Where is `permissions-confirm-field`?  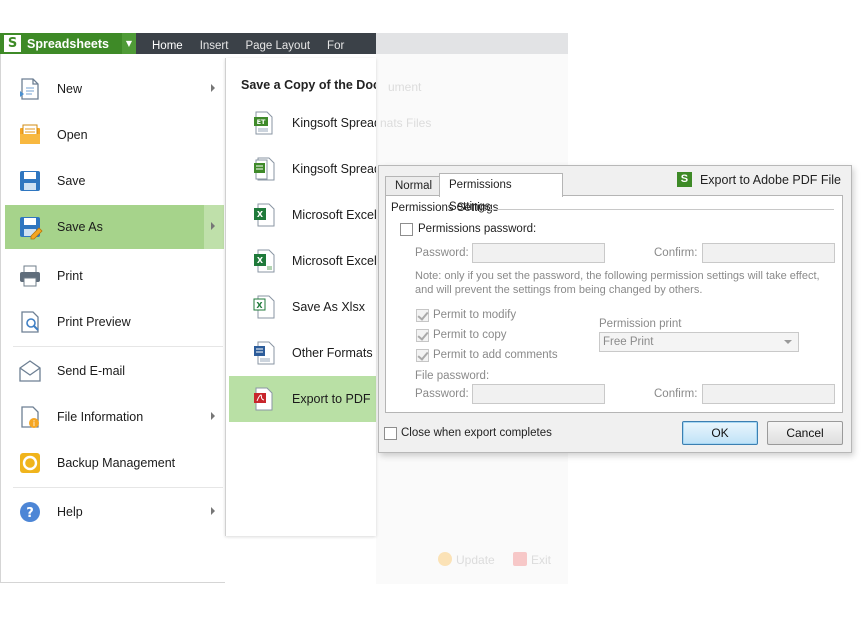 permissions-confirm-field is located at coordinates (768, 253).